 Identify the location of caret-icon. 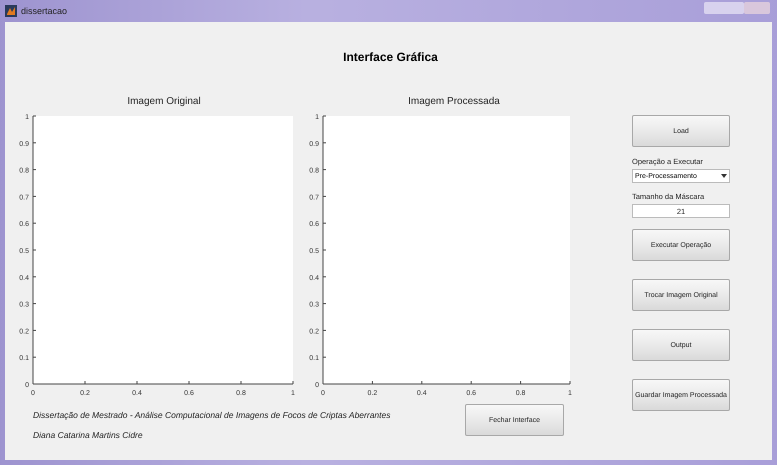
(724, 176).